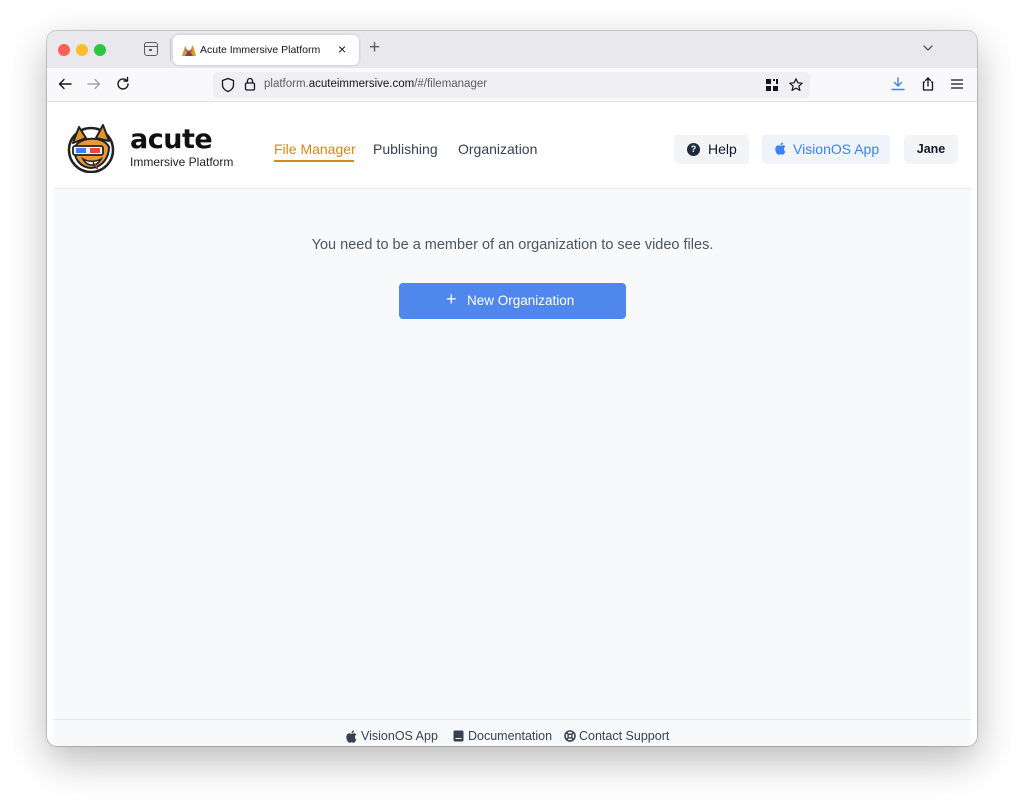 The image size is (1024, 808). I want to click on nav-file-manager: File Manager, so click(315, 149).